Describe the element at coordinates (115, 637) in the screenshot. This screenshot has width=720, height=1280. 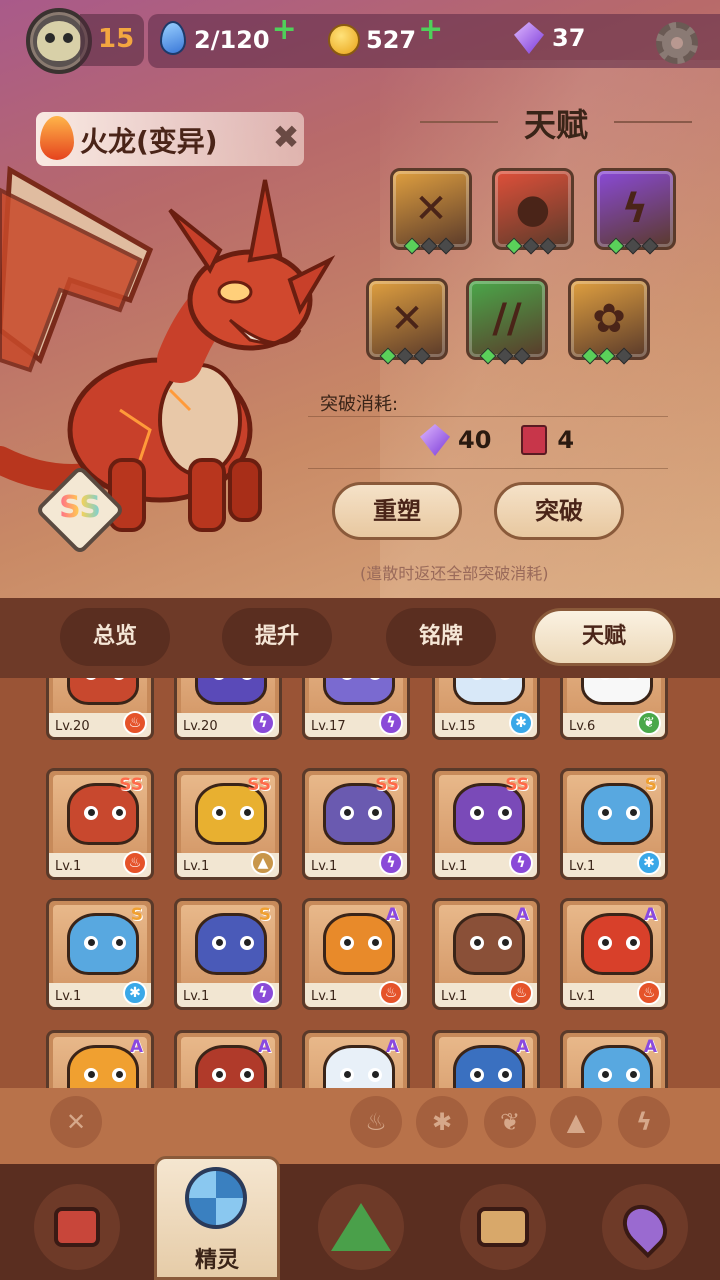
I see `tab-overview: 总览` at that location.